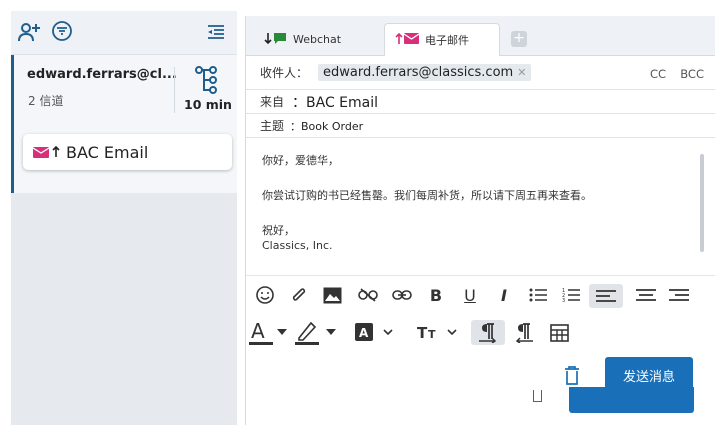 The width and height of the screenshot is (715, 425). Describe the element at coordinates (299, 295) in the screenshot. I see `attachment-icon` at that location.